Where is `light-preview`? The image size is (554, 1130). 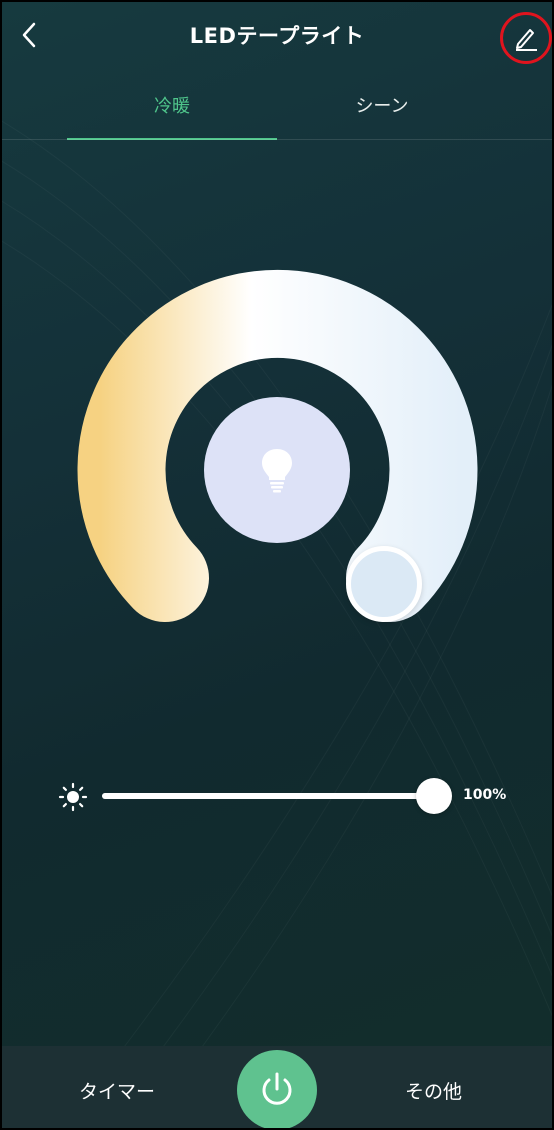 light-preview is located at coordinates (277, 470).